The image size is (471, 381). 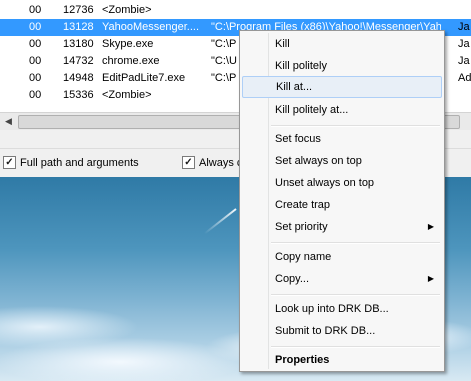 What do you see at coordinates (464, 78) in the screenshot?
I see `cell-extra: Ad` at bounding box center [464, 78].